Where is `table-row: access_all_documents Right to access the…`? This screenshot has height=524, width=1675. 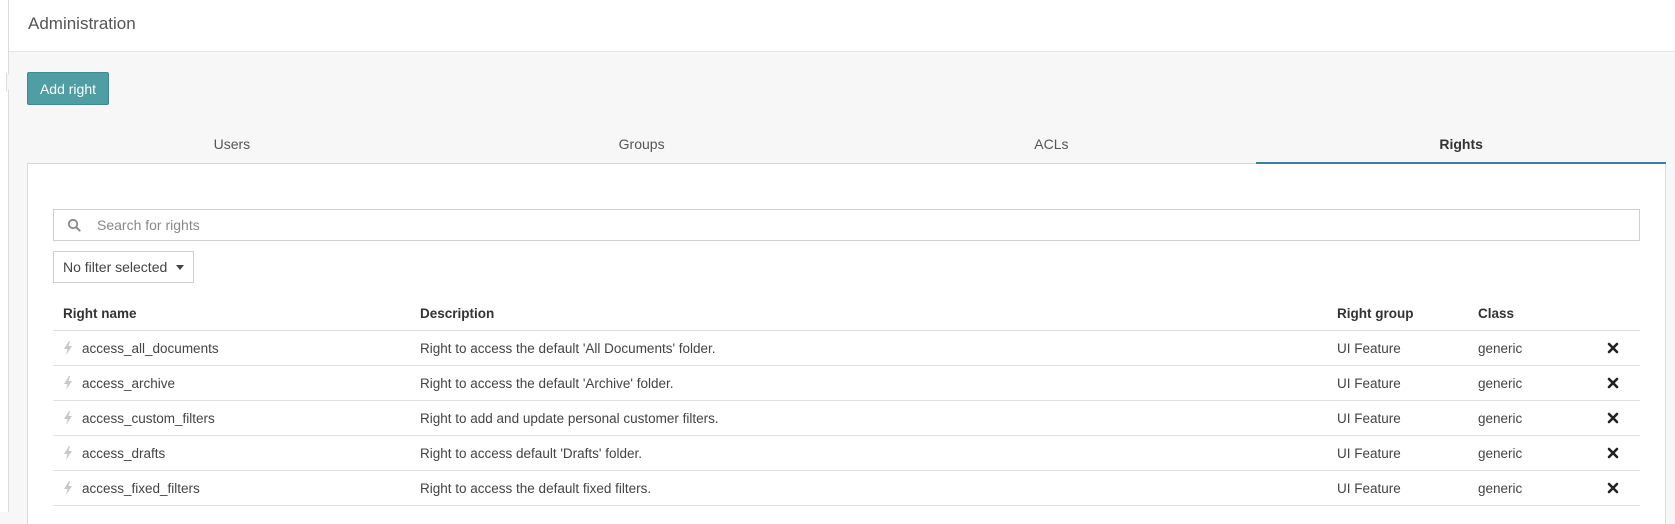 table-row: access_all_documents Right to access the… is located at coordinates (846, 348).